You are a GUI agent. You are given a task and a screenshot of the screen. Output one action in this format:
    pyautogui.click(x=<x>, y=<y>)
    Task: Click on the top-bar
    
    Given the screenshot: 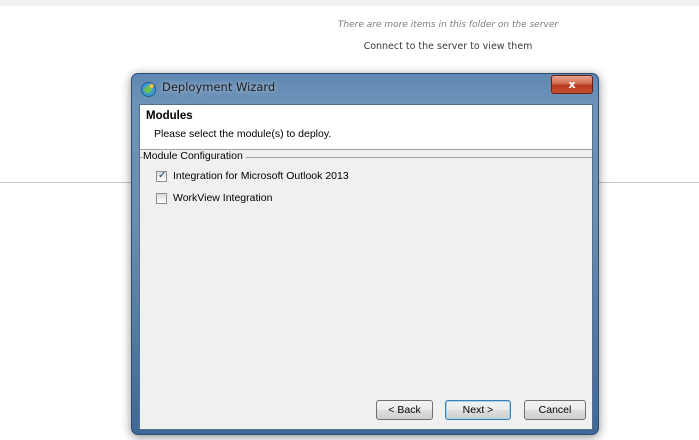 What is the action you would take?
    pyautogui.click(x=349, y=3)
    